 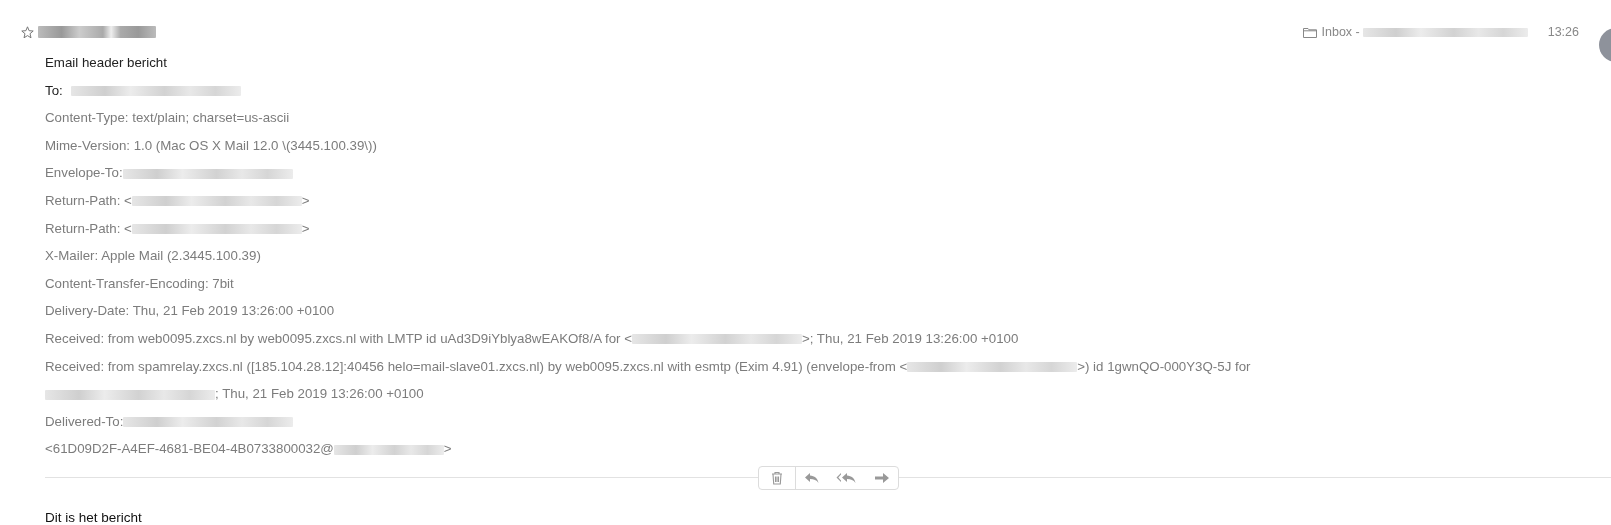 I want to click on mailbox-label: Inbox -, so click(x=1340, y=32).